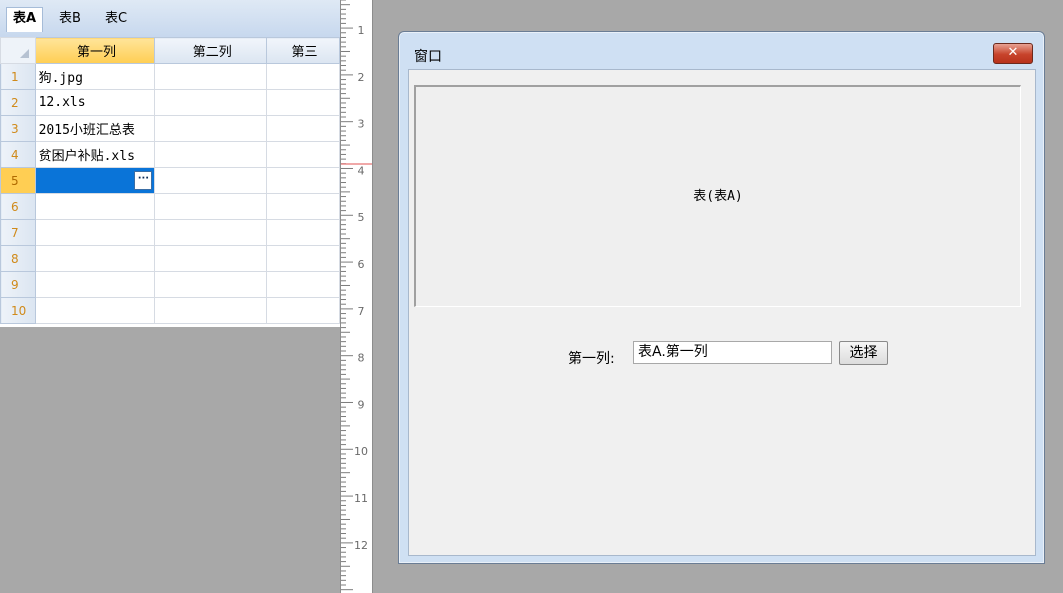  What do you see at coordinates (18, 206) in the screenshot?
I see `row-header: 6` at bounding box center [18, 206].